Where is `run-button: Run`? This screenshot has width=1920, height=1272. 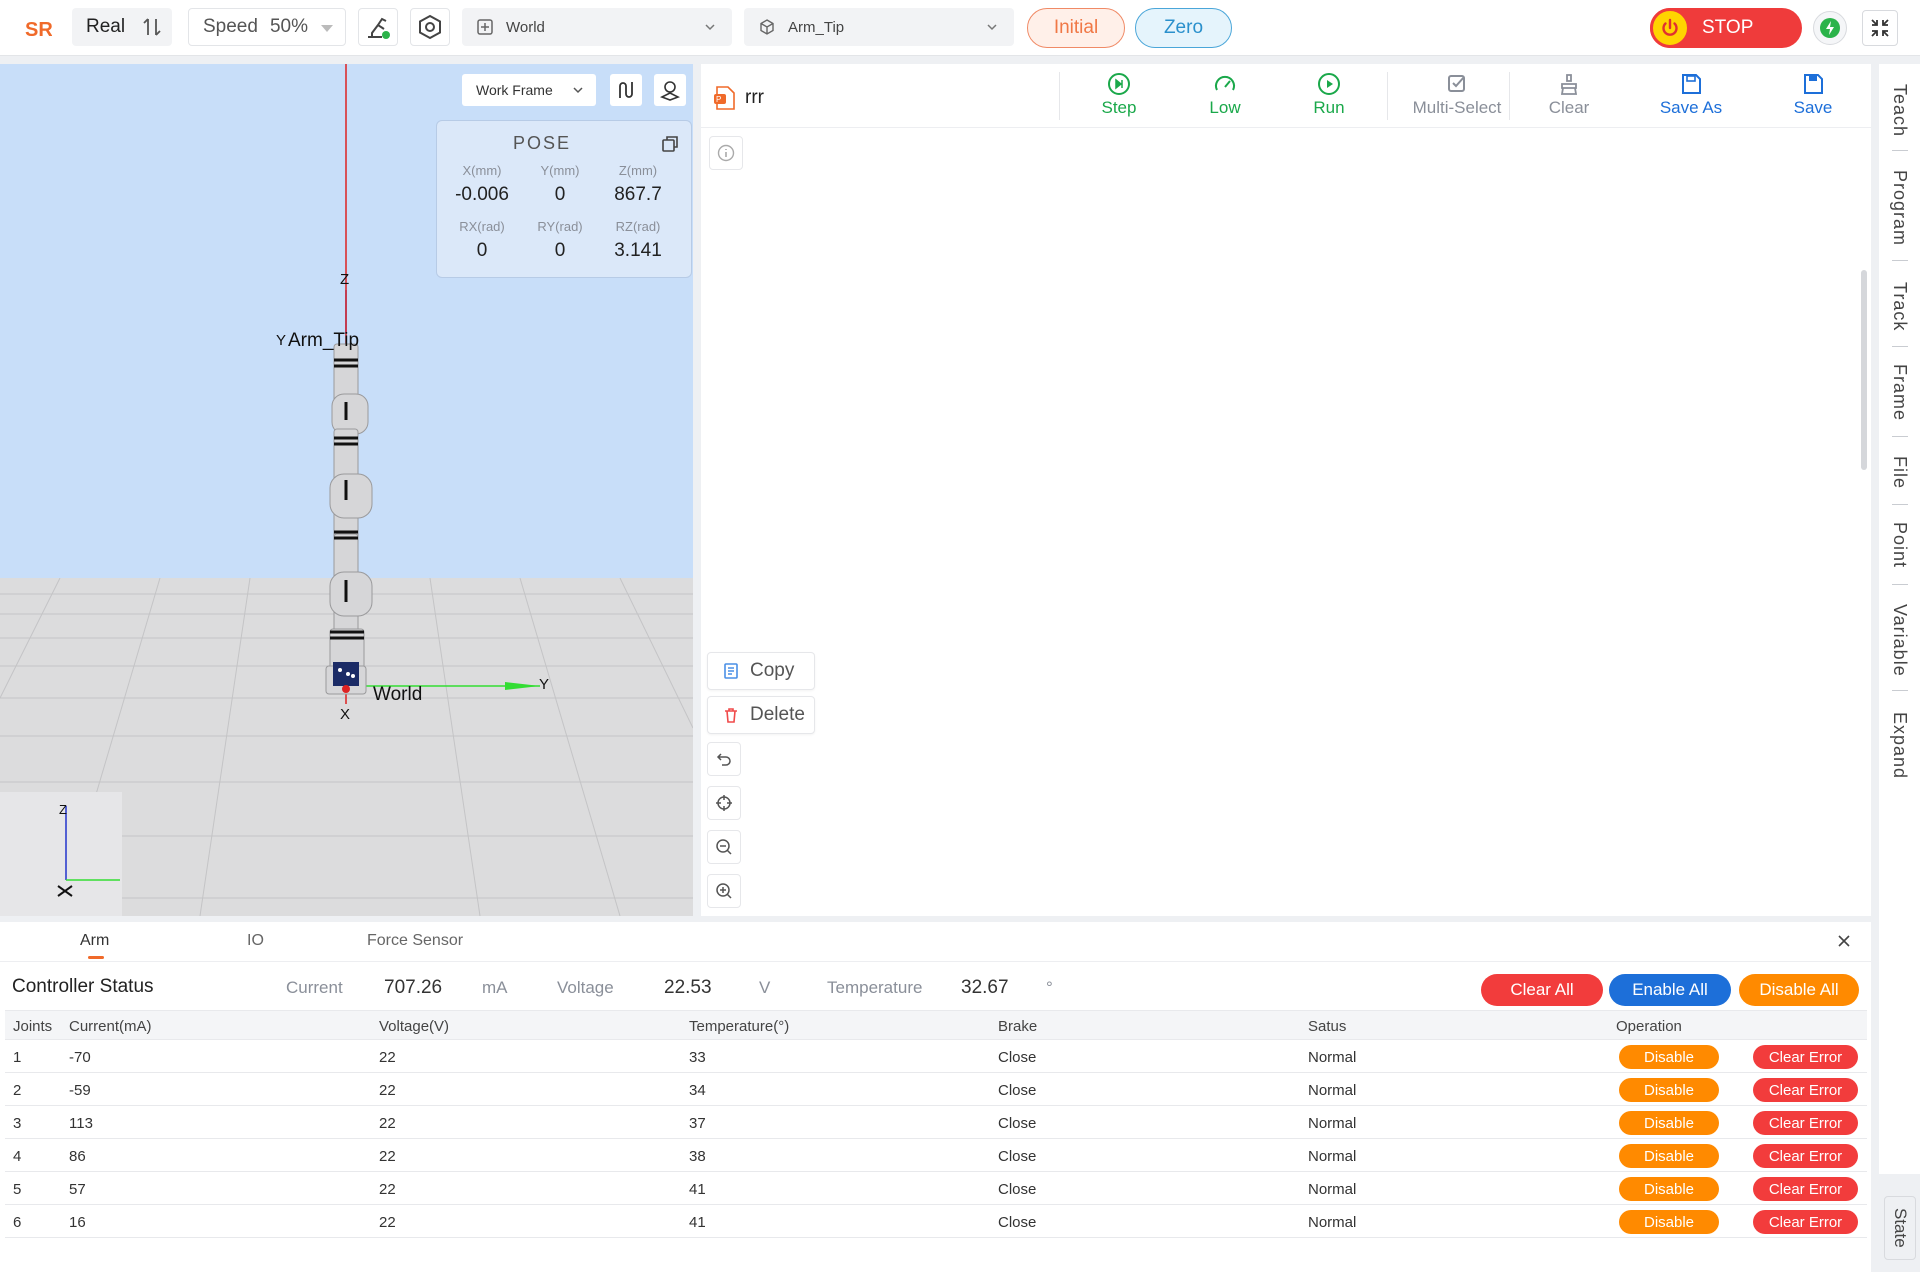
run-button: Run is located at coordinates (1329, 95).